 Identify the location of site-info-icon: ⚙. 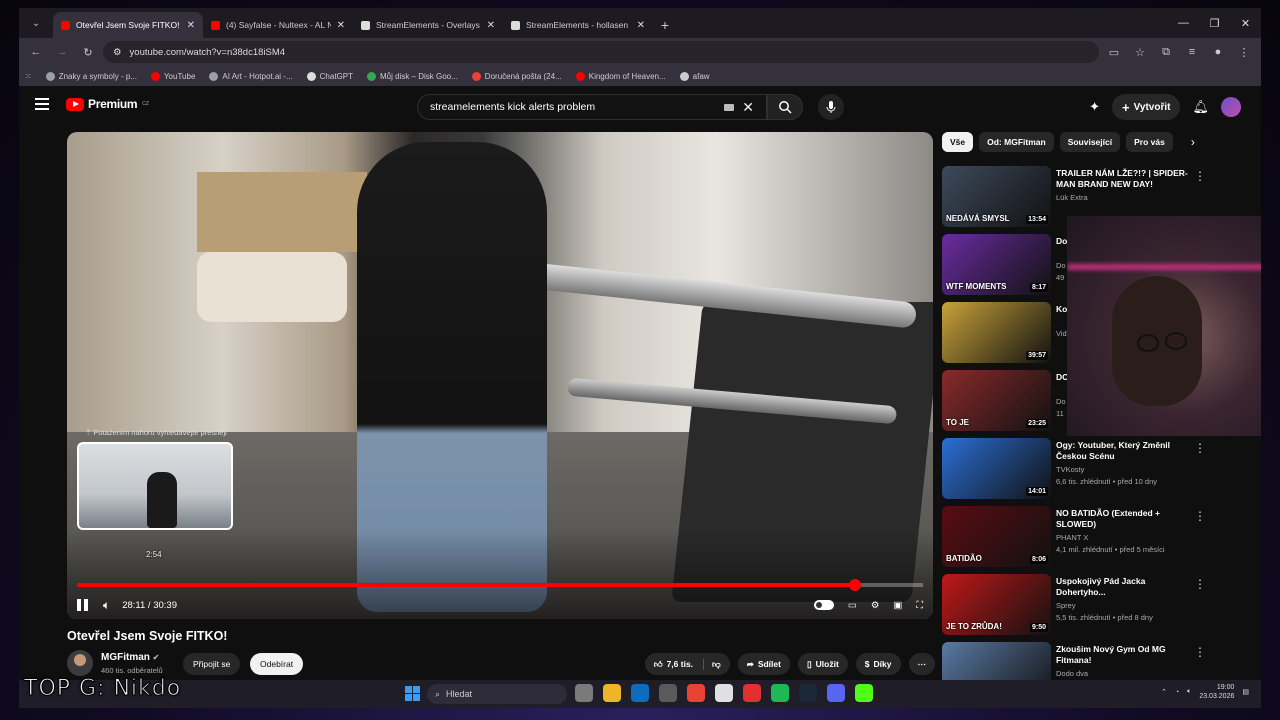
(117, 52).